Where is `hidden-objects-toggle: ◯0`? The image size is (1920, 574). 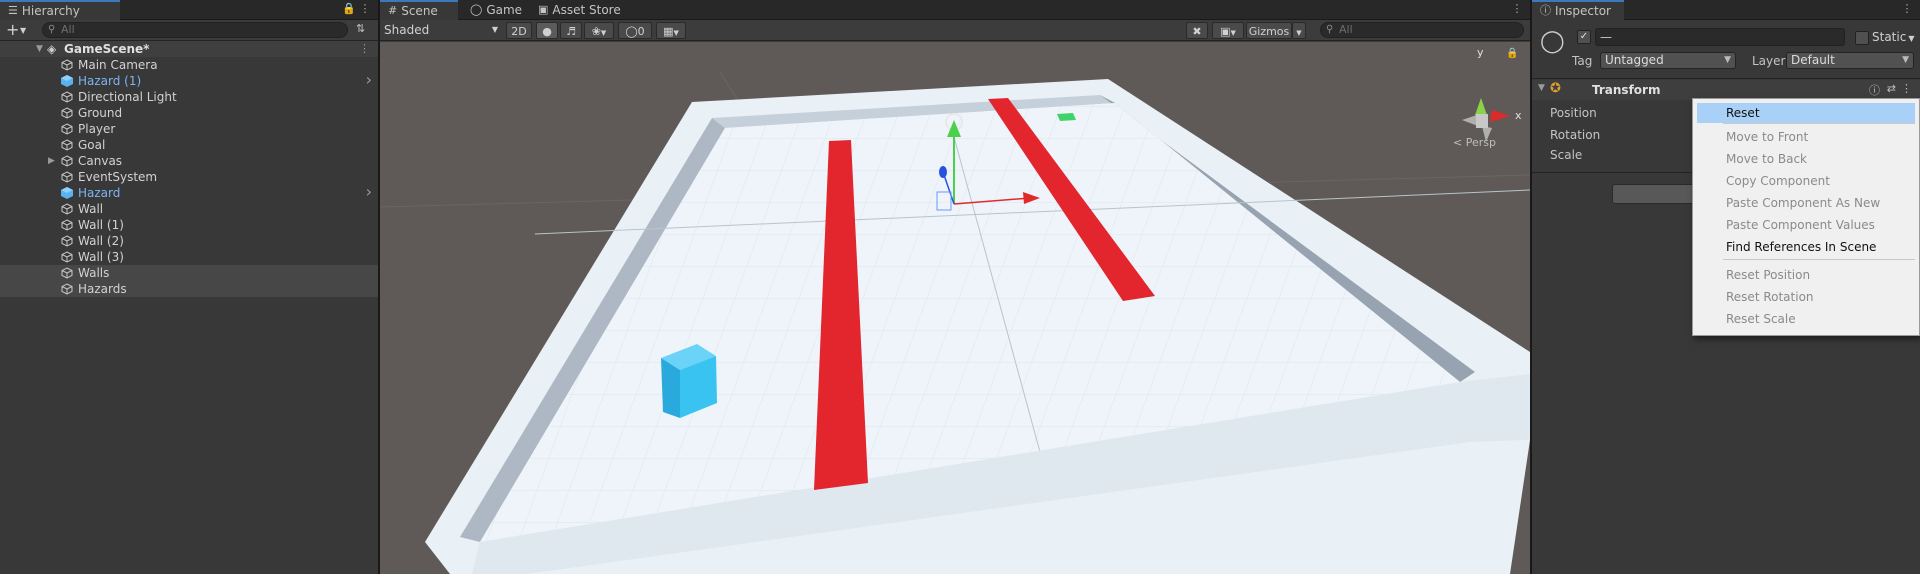 hidden-objects-toggle: ◯0 is located at coordinates (635, 30).